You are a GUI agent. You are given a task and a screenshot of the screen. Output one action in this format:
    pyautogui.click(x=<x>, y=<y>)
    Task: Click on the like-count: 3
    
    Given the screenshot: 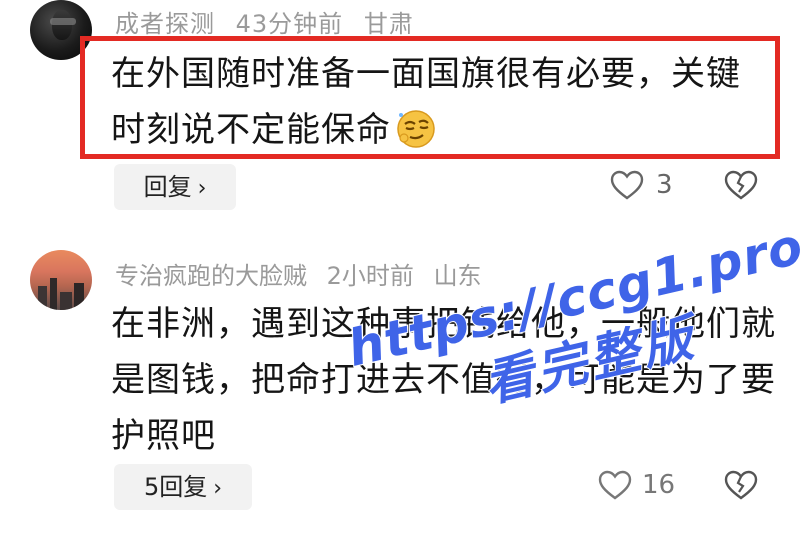 What is the action you would take?
    pyautogui.click(x=664, y=185)
    